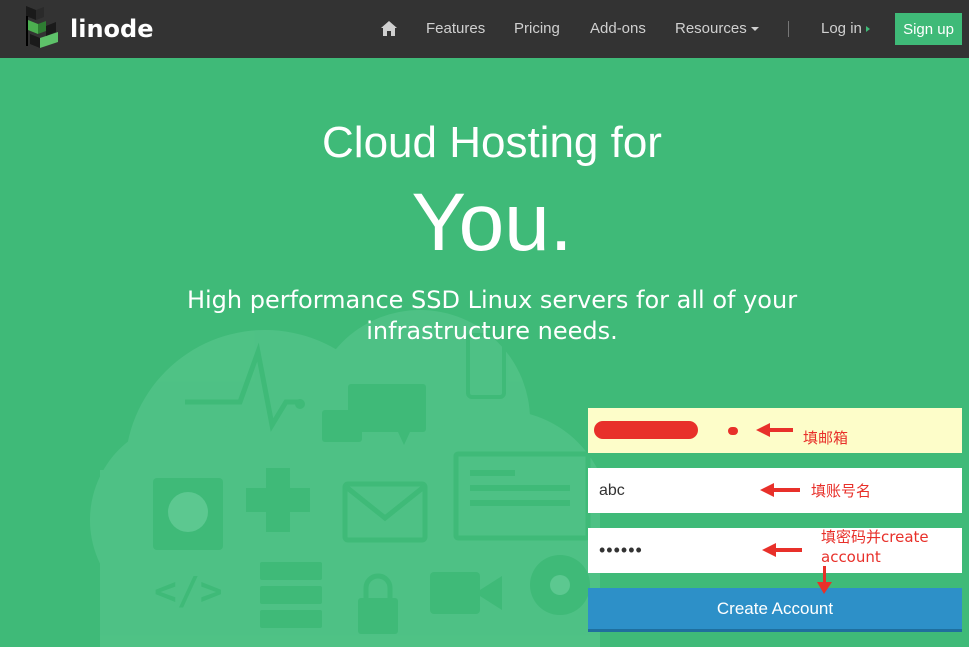 This screenshot has height=647, width=969. What do you see at coordinates (841, 491) in the screenshot?
I see `annotation-username: 填账号名` at bounding box center [841, 491].